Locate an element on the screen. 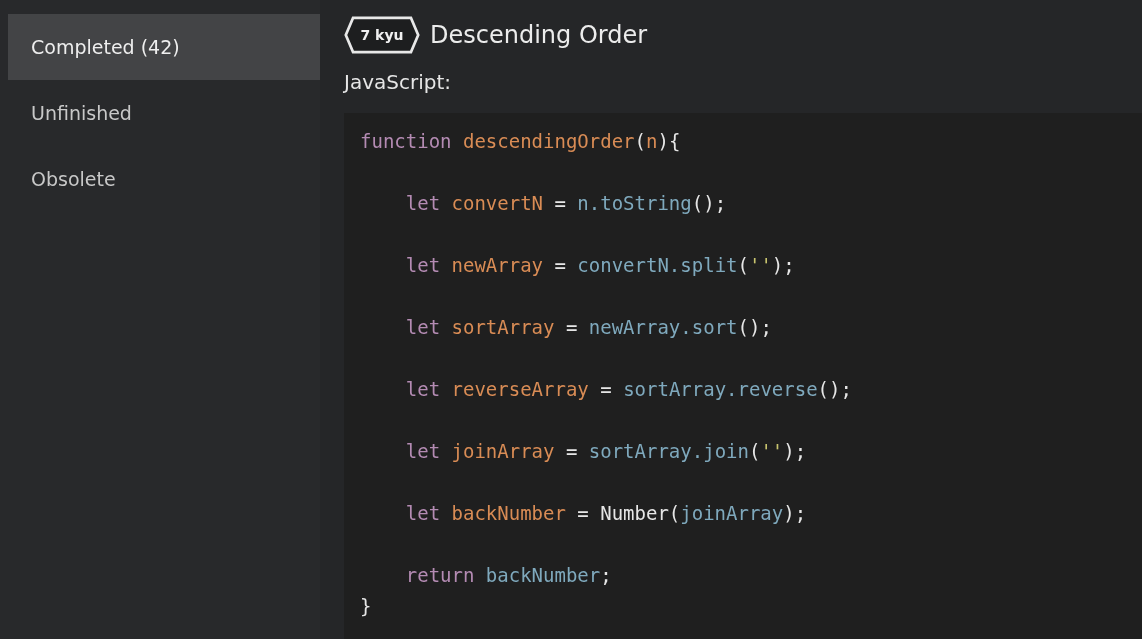  code-line: let convertN = n.toString(); is located at coordinates (565, 203).